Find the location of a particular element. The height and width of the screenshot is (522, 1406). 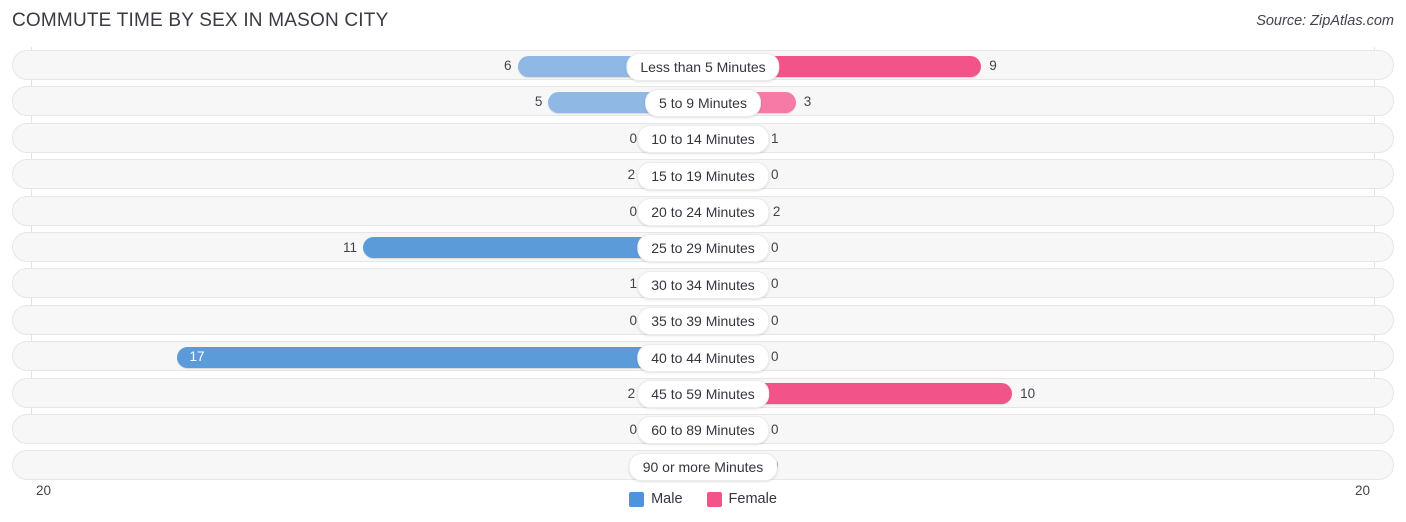

category-label: 15 to 19 Minutes is located at coordinates (703, 175).